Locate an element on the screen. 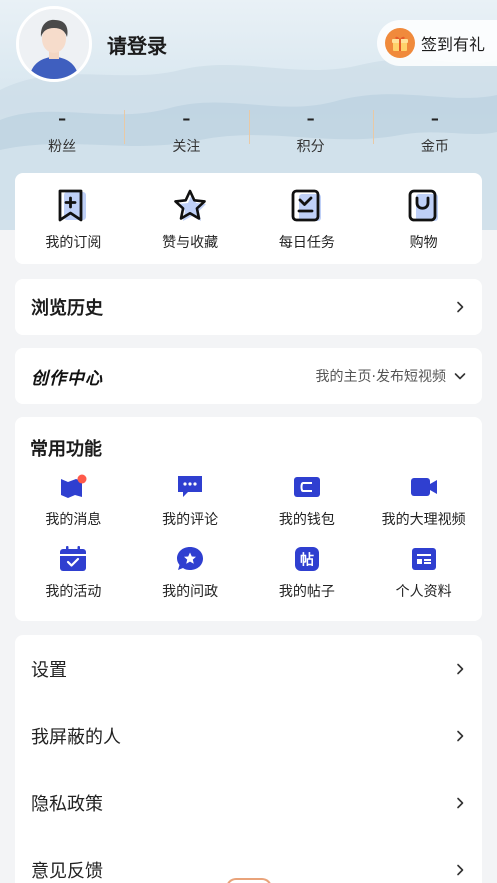 The height and width of the screenshot is (883, 497). comment-icon is located at coordinates (190, 486).